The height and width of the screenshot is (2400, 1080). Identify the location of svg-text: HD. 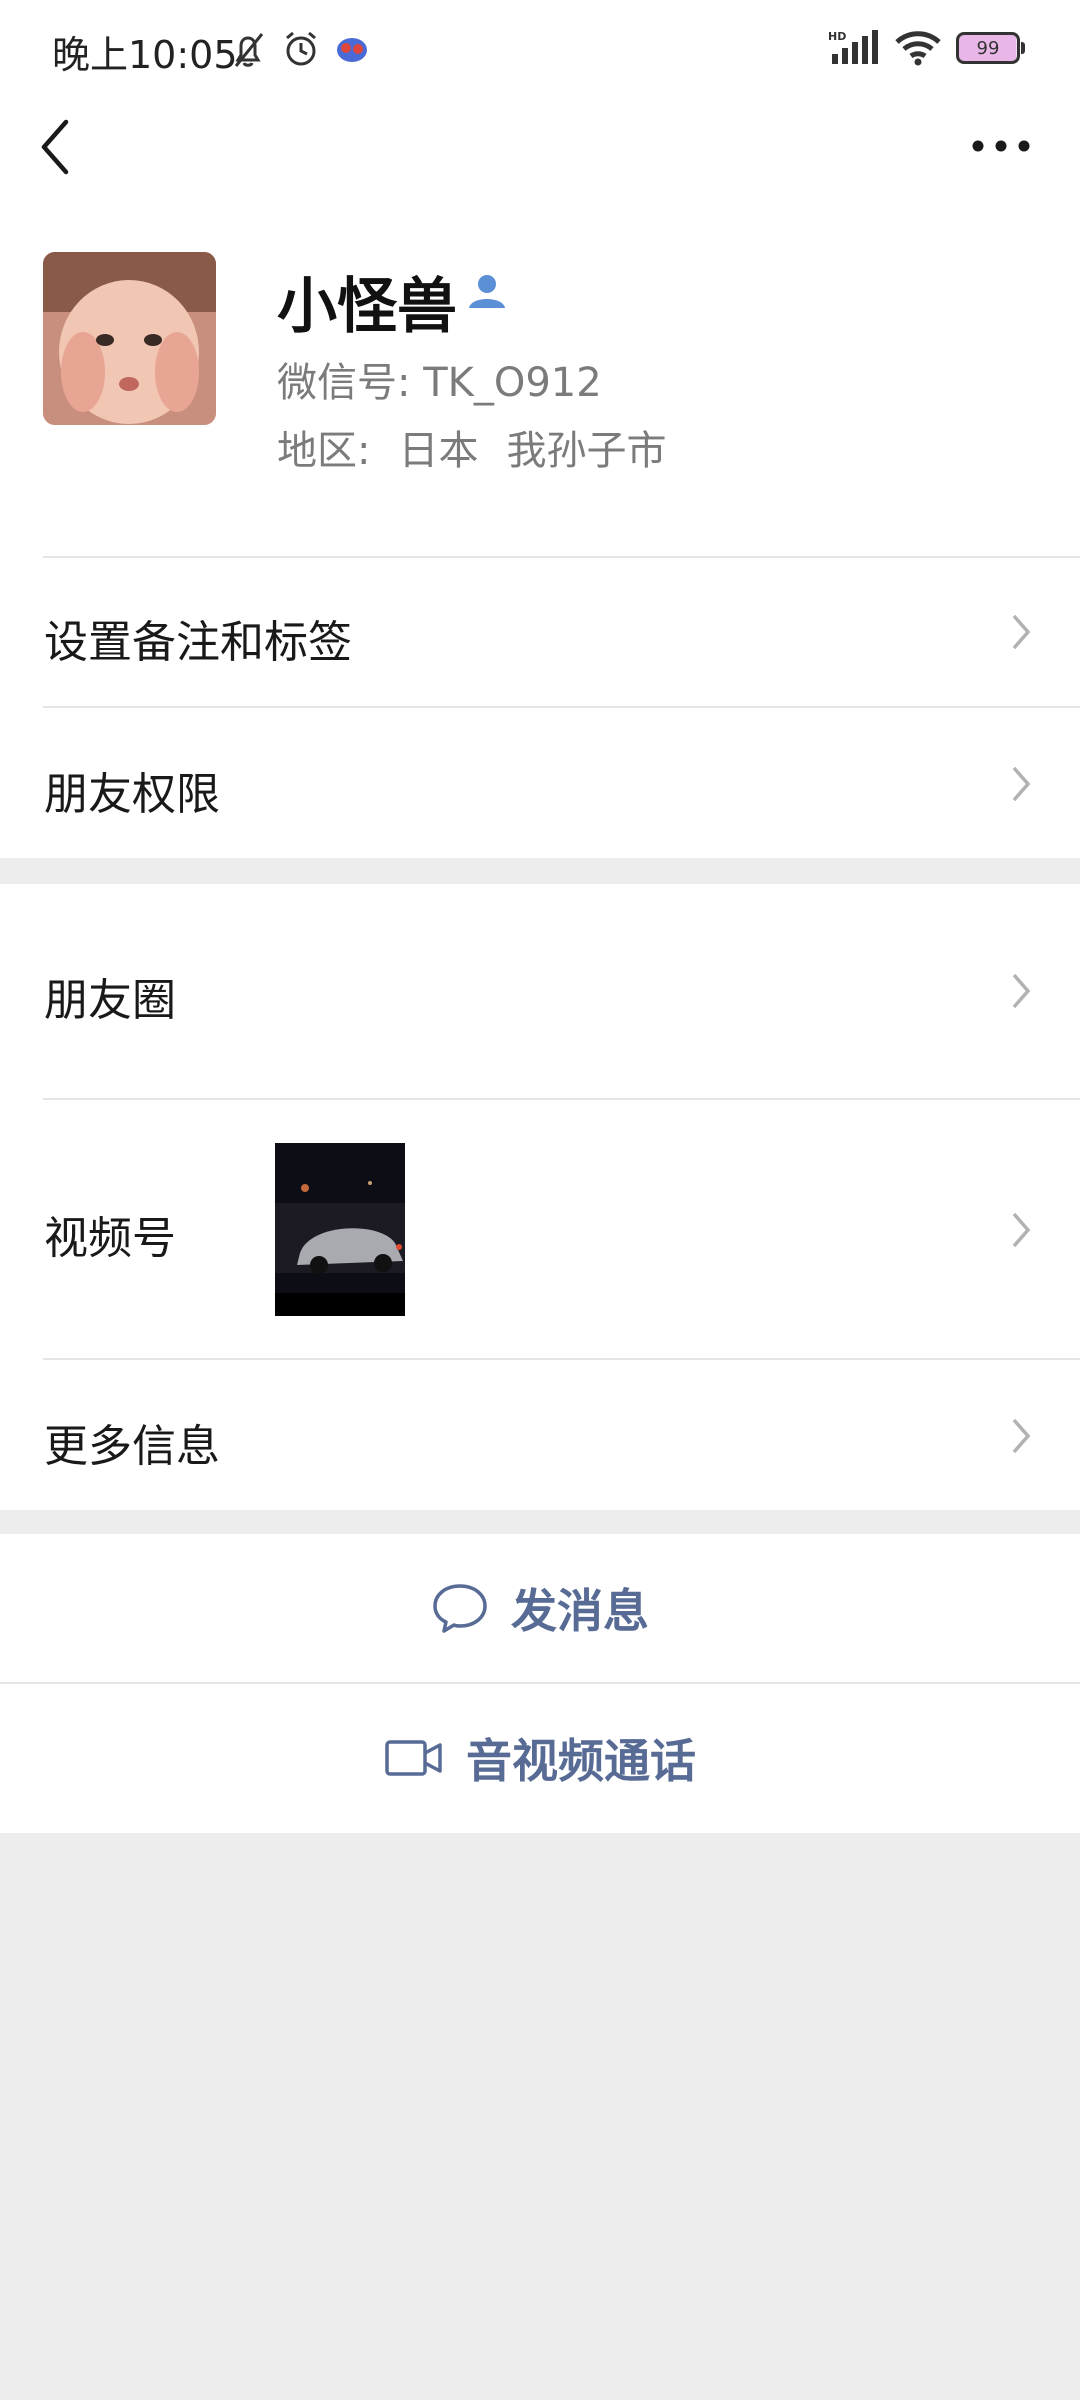
(837, 36).